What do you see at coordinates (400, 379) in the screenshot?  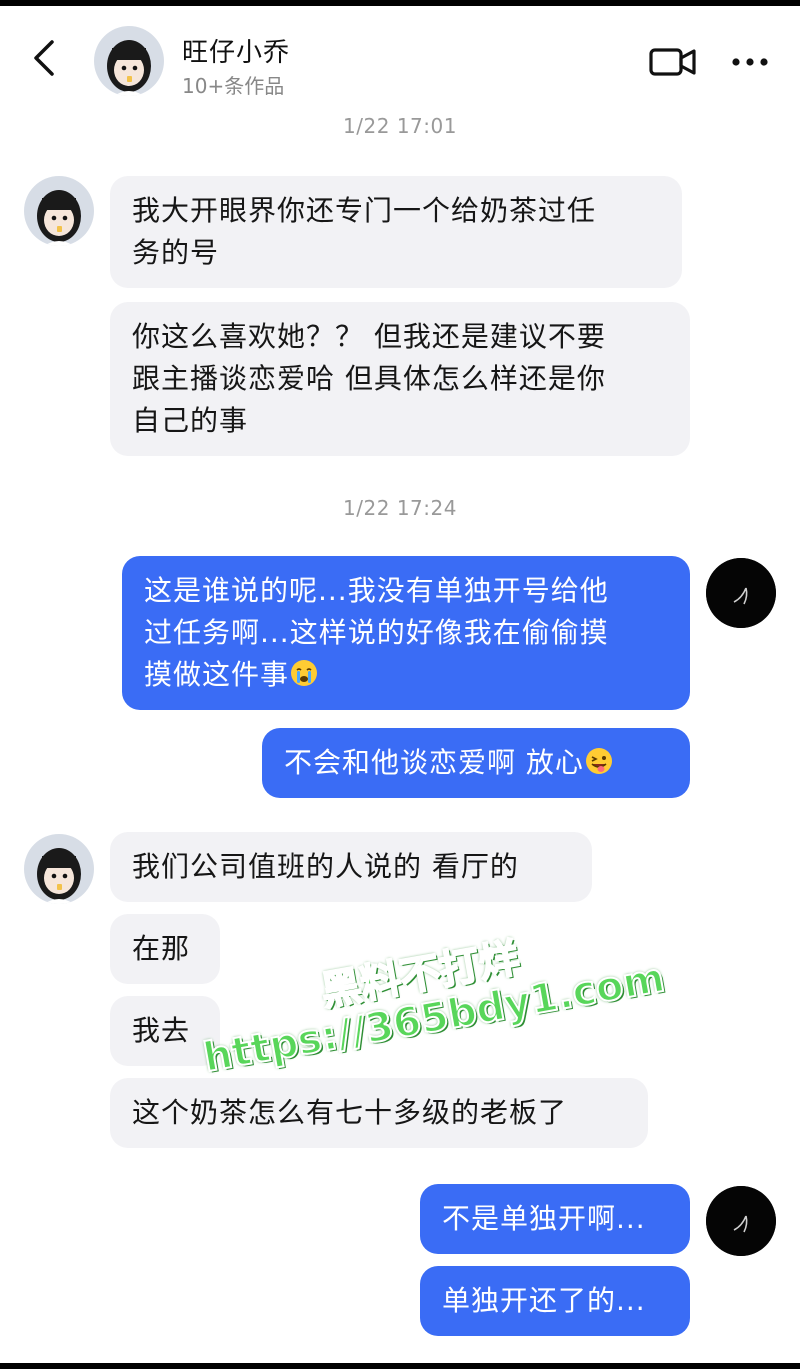 I see `message-bubble-incoming: 你这么喜欢她？？ 但我还是建议不要 跟主播谈恋爱哈 但具体怎么样还是你 自己的事` at bounding box center [400, 379].